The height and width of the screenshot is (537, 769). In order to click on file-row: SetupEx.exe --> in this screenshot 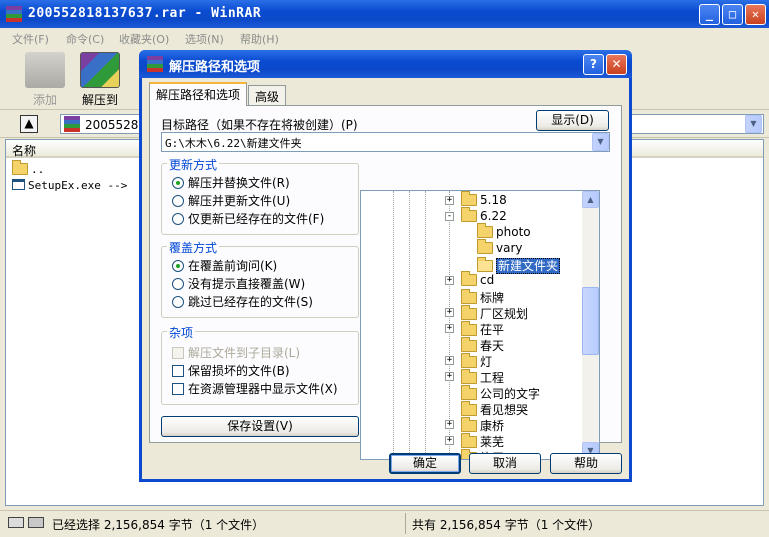, I will do `click(69, 185)`.